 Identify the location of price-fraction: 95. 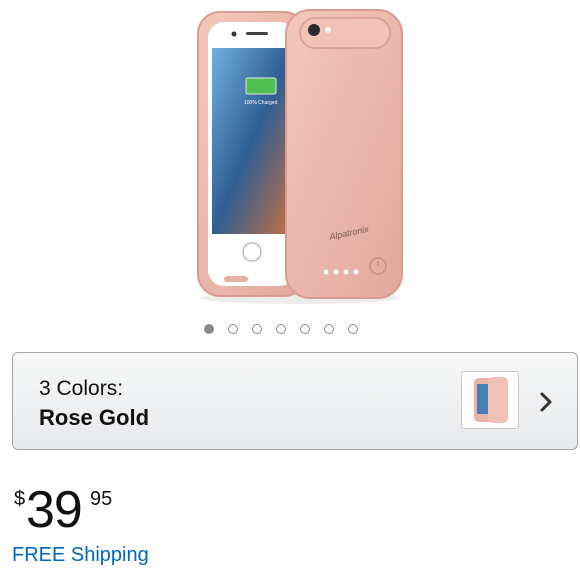
(101, 499).